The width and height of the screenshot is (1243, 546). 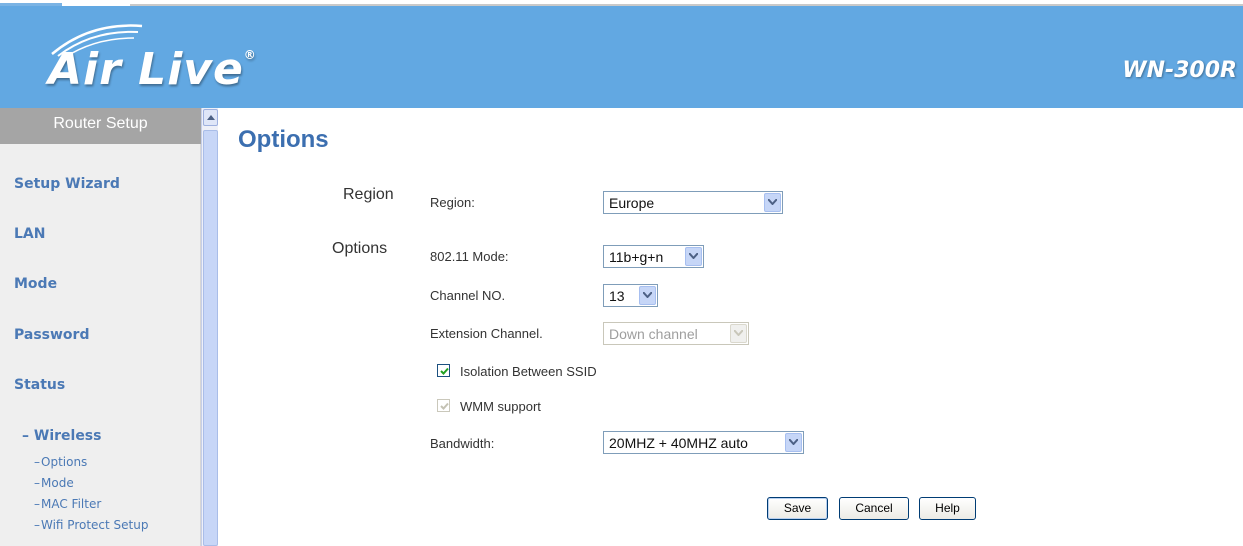 What do you see at coordinates (283, 139) in the screenshot?
I see `page-title: Options` at bounding box center [283, 139].